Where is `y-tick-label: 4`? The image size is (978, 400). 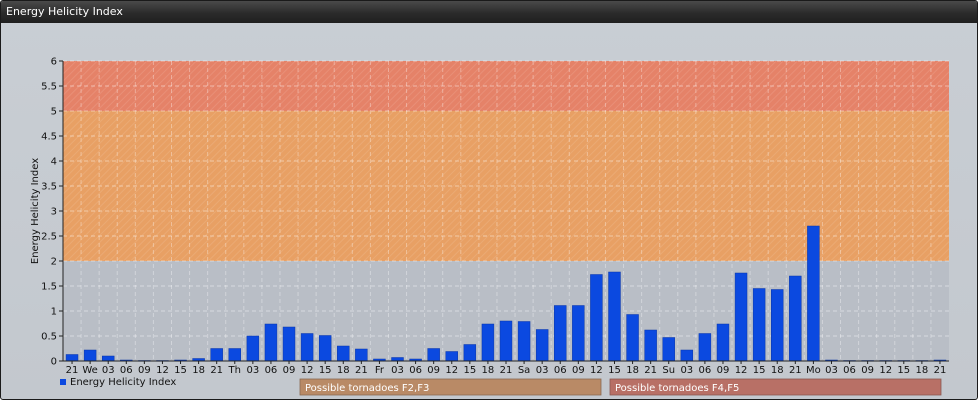 y-tick-label: 4 is located at coordinates (54, 162).